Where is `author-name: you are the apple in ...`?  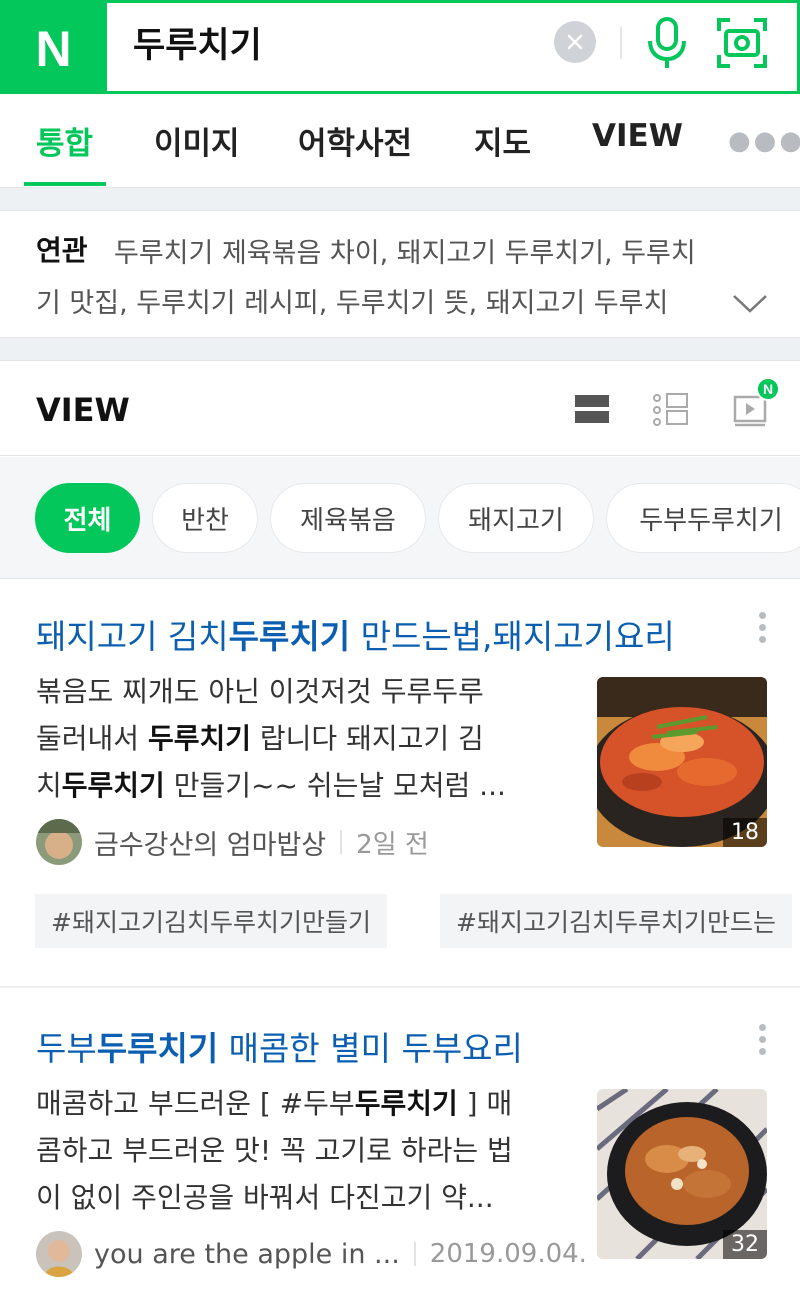 author-name: you are the apple in ... is located at coordinates (247, 1254).